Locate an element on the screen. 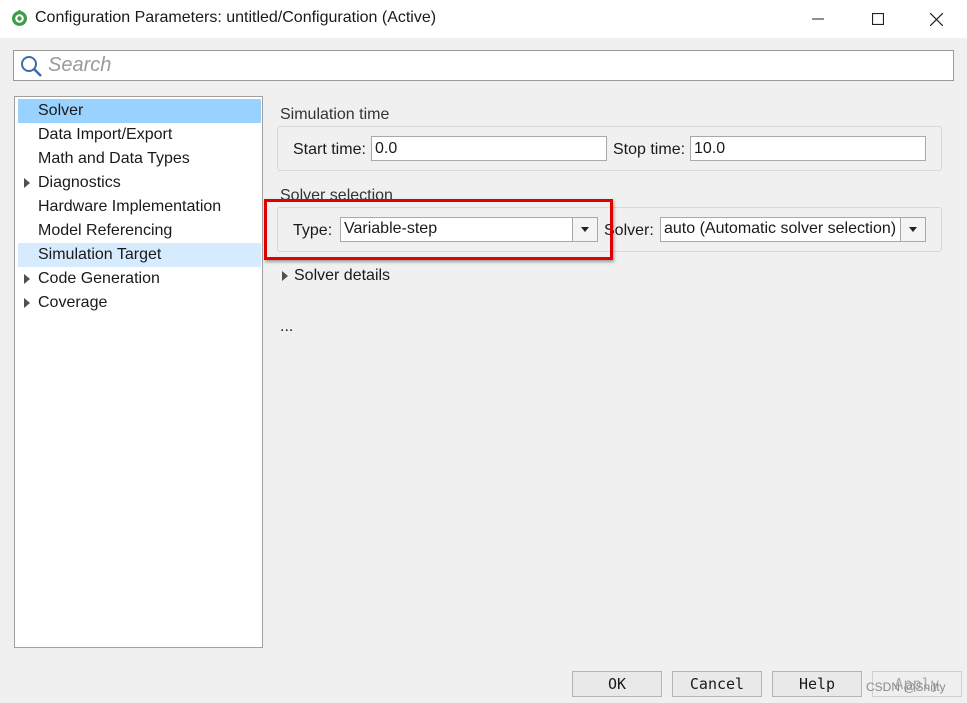  tree-item-solver: Solver is located at coordinates (139, 111).